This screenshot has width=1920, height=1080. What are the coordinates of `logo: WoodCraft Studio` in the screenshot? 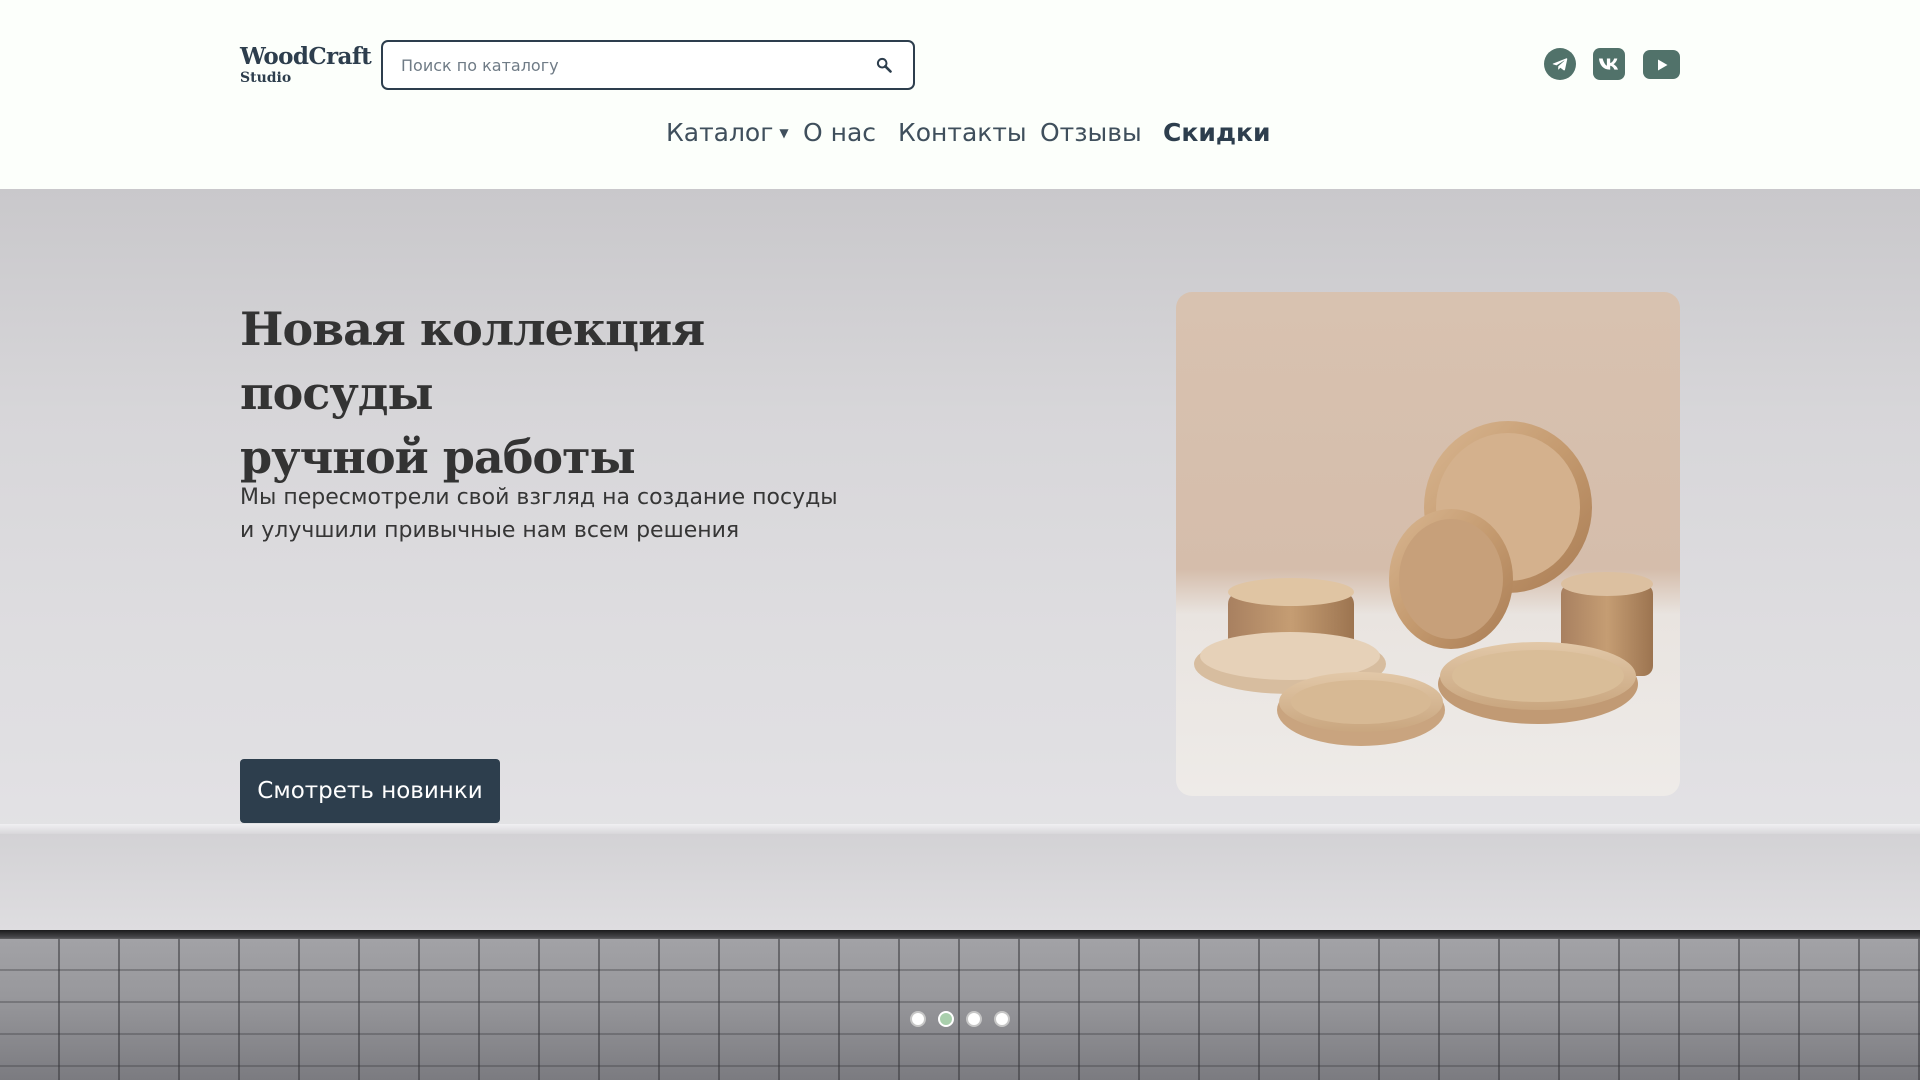 It's located at (306, 64).